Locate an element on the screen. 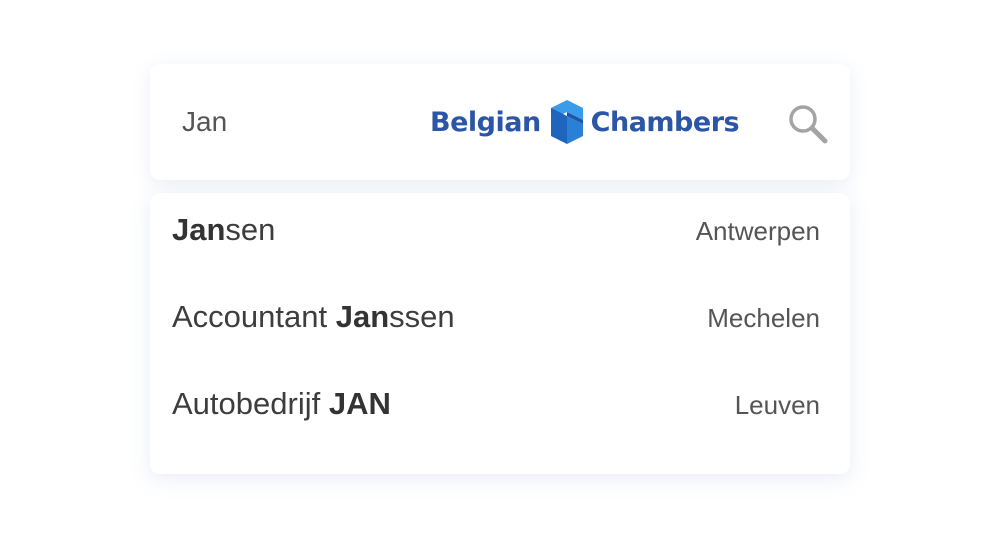 The height and width of the screenshot is (550, 1000). search-bar: Belgian Chambers is located at coordinates (500, 122).